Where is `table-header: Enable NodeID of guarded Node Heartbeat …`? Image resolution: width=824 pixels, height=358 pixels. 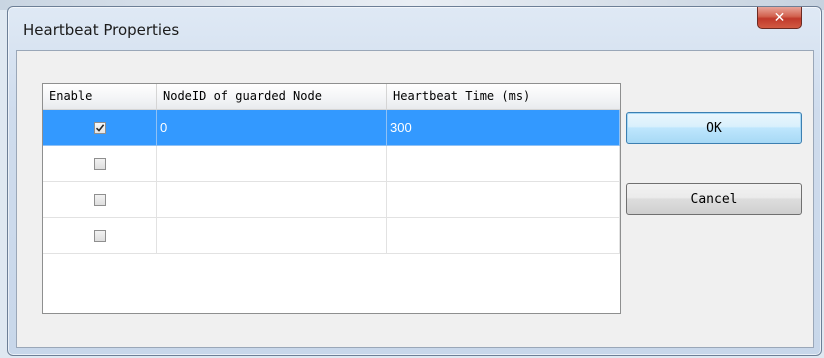 table-header: Enable NodeID of guarded Node Heartbeat … is located at coordinates (331, 97).